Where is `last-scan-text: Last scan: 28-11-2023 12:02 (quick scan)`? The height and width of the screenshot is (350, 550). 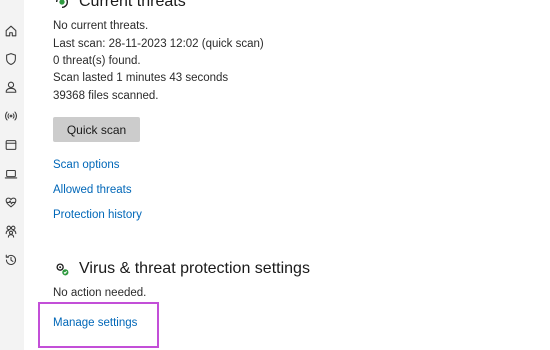
last-scan-text: Last scan: 28-11-2023 12:02 (quick scan) is located at coordinates (158, 44).